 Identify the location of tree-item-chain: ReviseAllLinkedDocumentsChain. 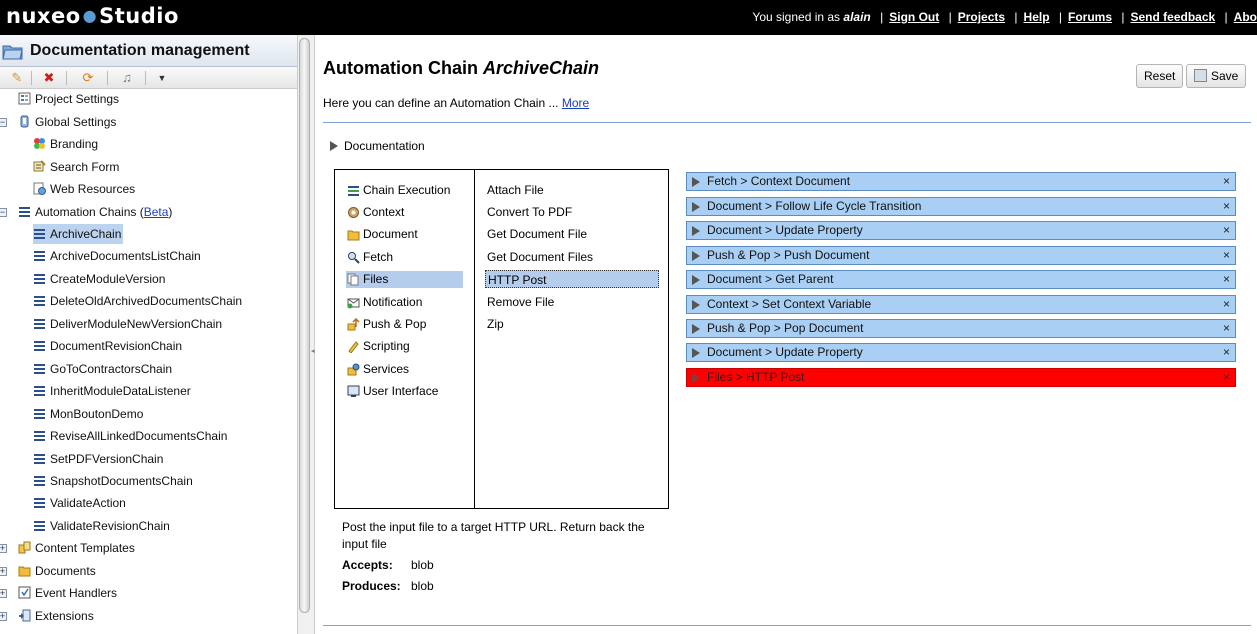
(130, 436).